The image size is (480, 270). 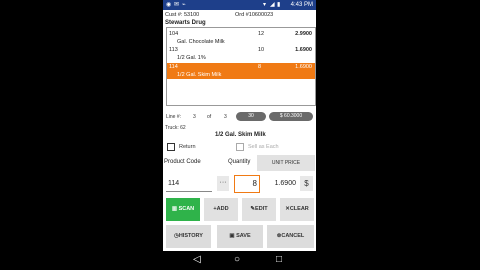 I want to click on item-code: 113, so click(x=173, y=50).